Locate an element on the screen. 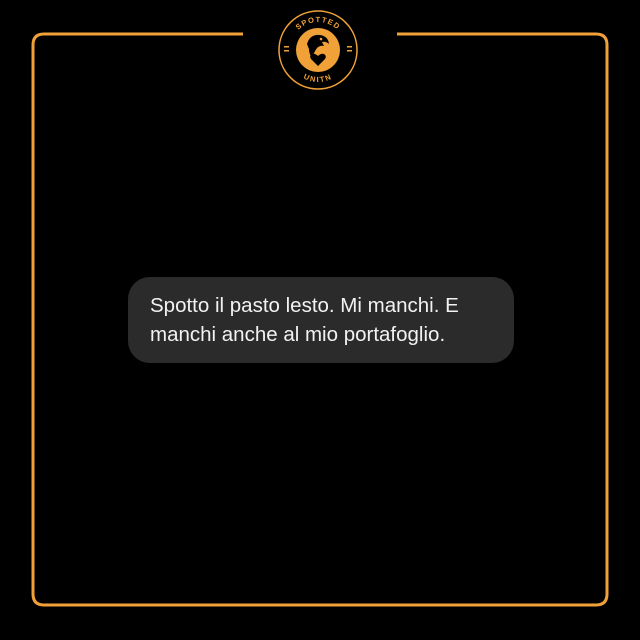 The width and height of the screenshot is (640, 640). message-line-1: Spotto il pasto lesto. Mi manchi. E is located at coordinates (304, 305).